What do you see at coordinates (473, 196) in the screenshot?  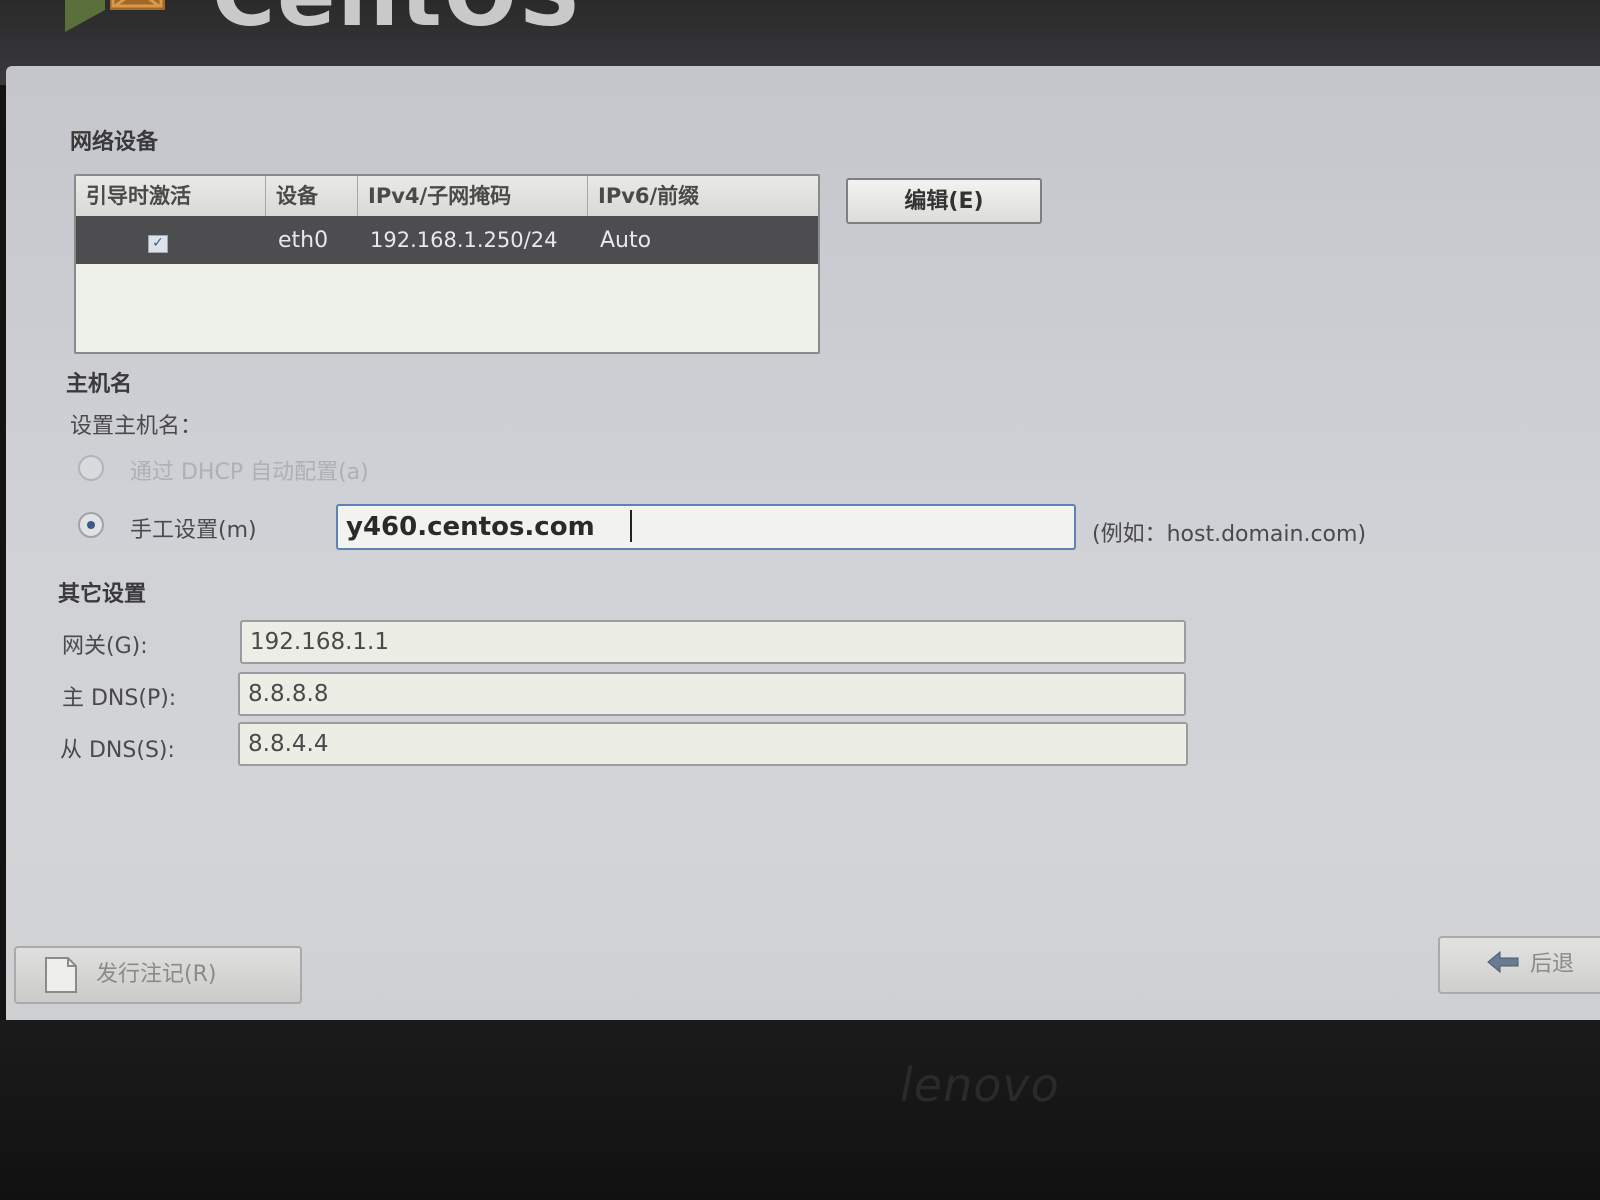 I see `column-header-ipv4: IPv4/子网掩码` at bounding box center [473, 196].